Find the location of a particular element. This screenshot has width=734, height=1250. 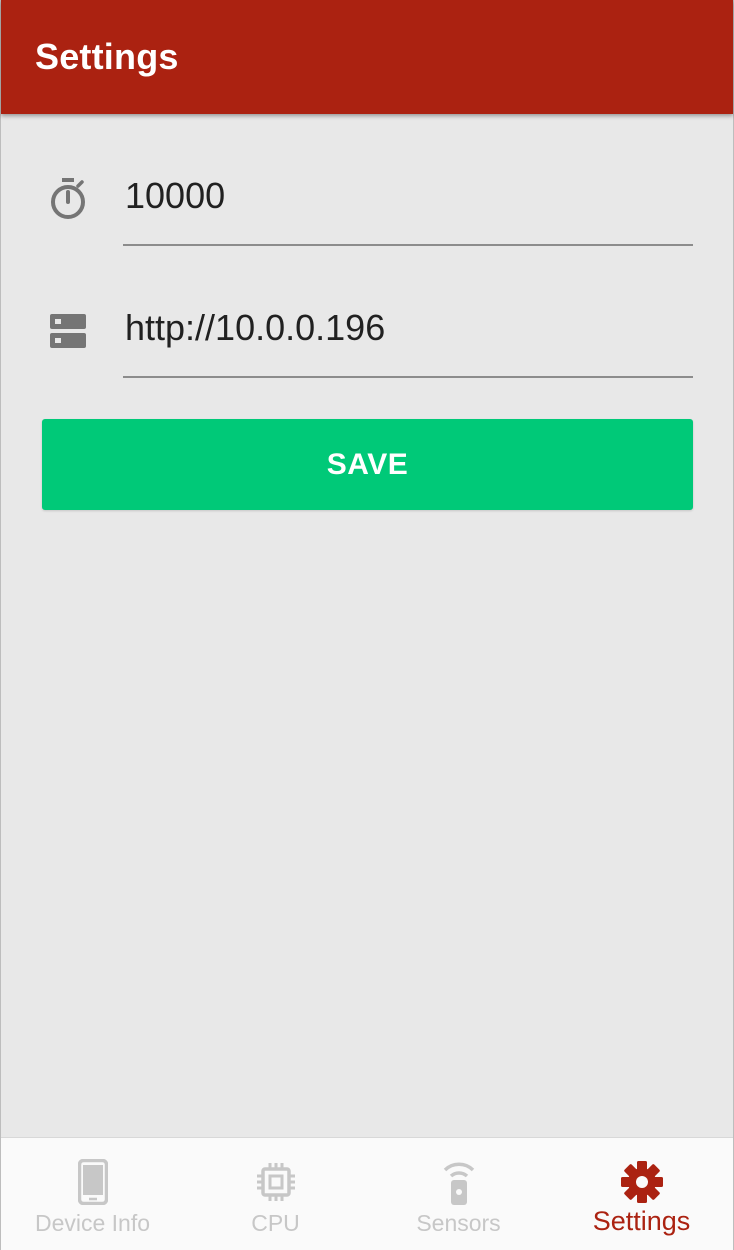

nav-item-sensors: Sensors is located at coordinates (458, 1194).